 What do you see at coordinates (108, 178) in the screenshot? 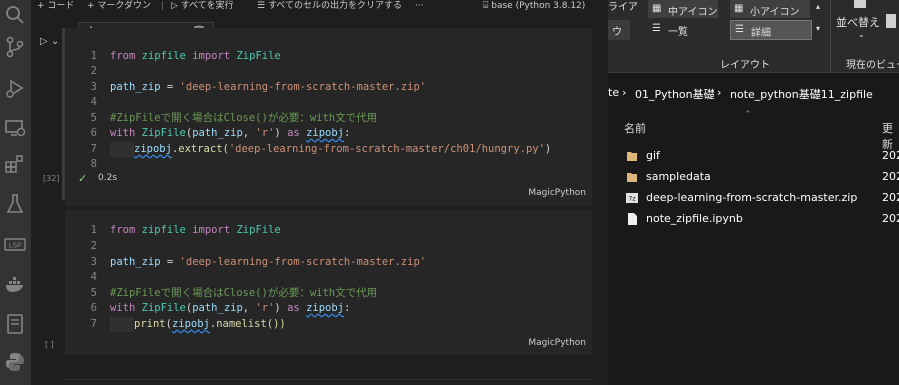
I see `execution-duration: 0.2s` at bounding box center [108, 178].